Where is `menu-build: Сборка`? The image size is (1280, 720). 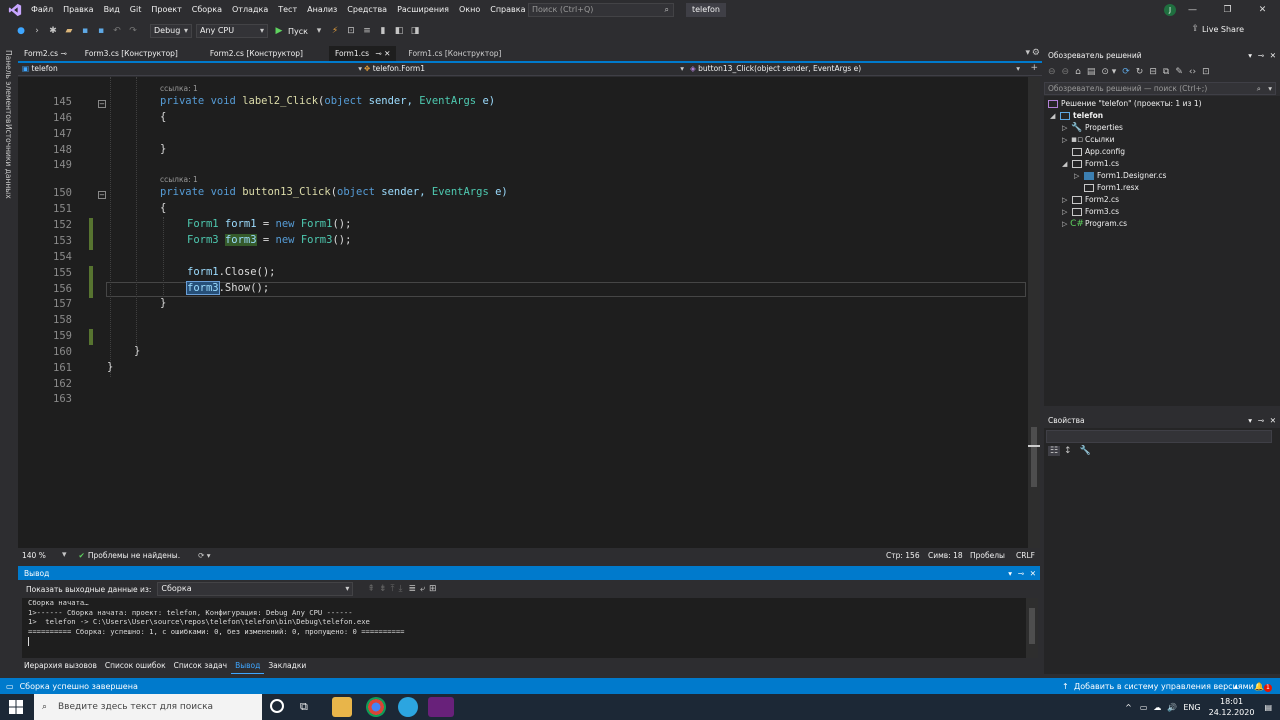
menu-build: Сборка is located at coordinates (207, 10).